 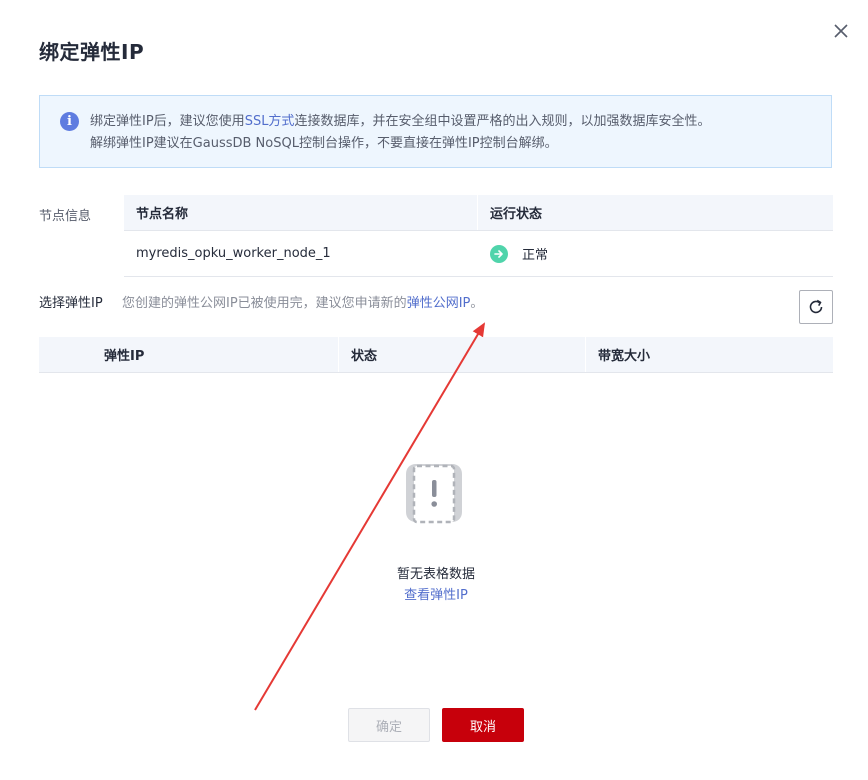 I want to click on node-status-text: 正常, so click(x=535, y=255).